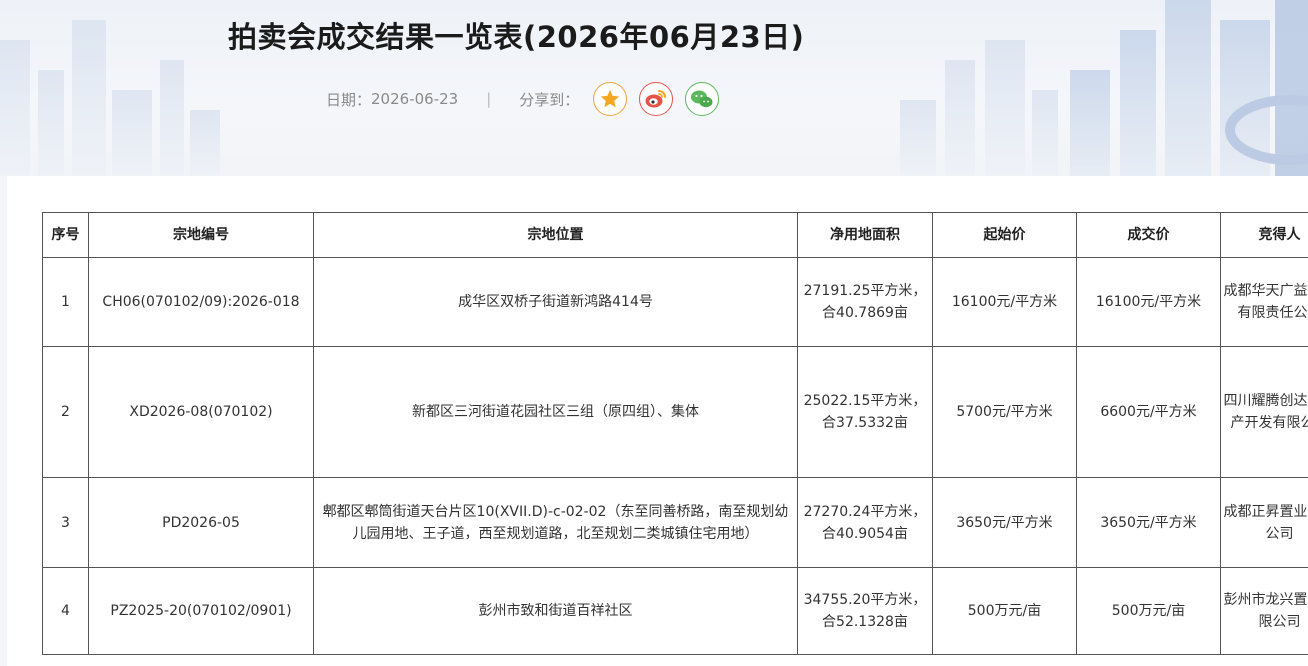  Describe the element at coordinates (516, 37) in the screenshot. I see `page-title: 拍卖会成交结果一览表(2026年06月23日)` at that location.